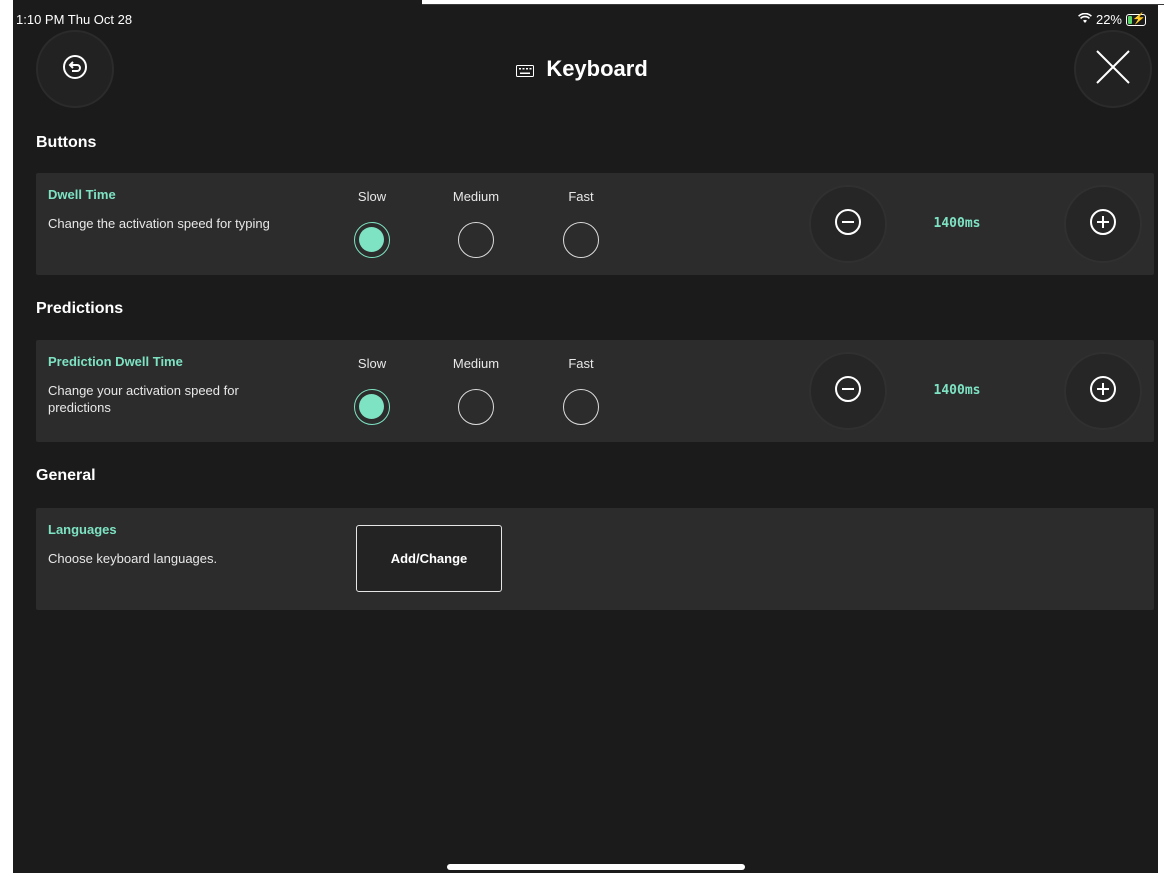  What do you see at coordinates (66, 142) in the screenshot?
I see `section-heading-buttons: Buttons` at bounding box center [66, 142].